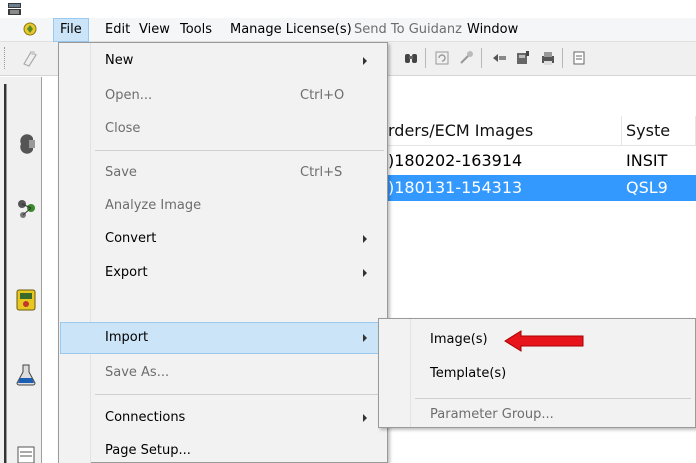 This screenshot has width=696, height=463. What do you see at coordinates (503, 131) in the screenshot?
I see `column-header-images: rders/ECM Images` at bounding box center [503, 131].